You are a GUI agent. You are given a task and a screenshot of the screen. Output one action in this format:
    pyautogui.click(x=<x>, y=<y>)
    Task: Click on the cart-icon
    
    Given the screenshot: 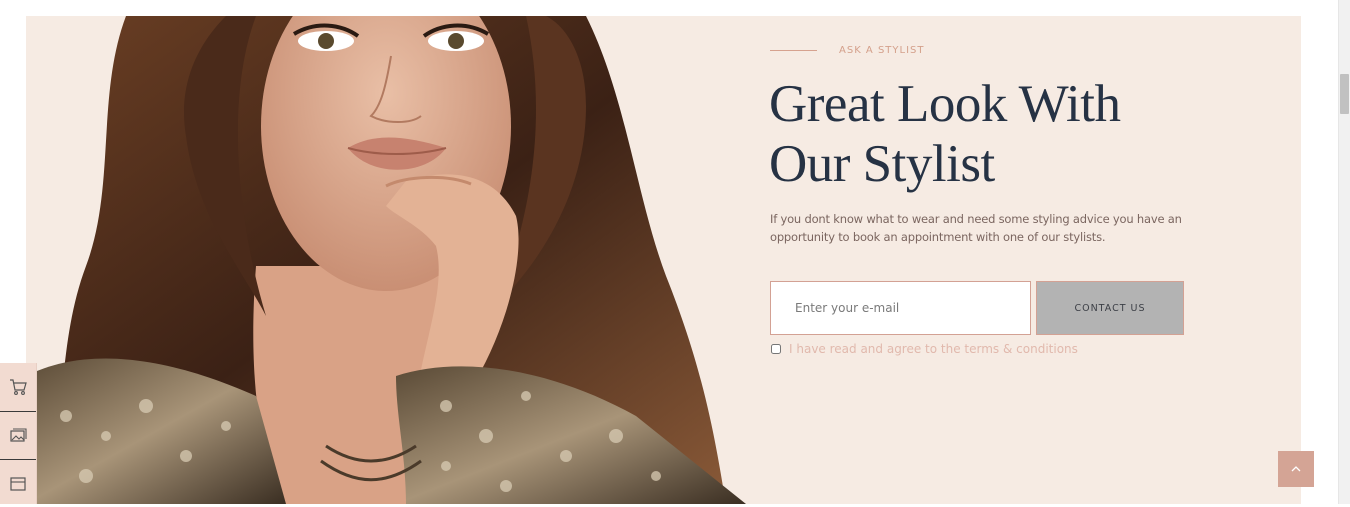 What is the action you would take?
    pyautogui.click(x=18, y=386)
    